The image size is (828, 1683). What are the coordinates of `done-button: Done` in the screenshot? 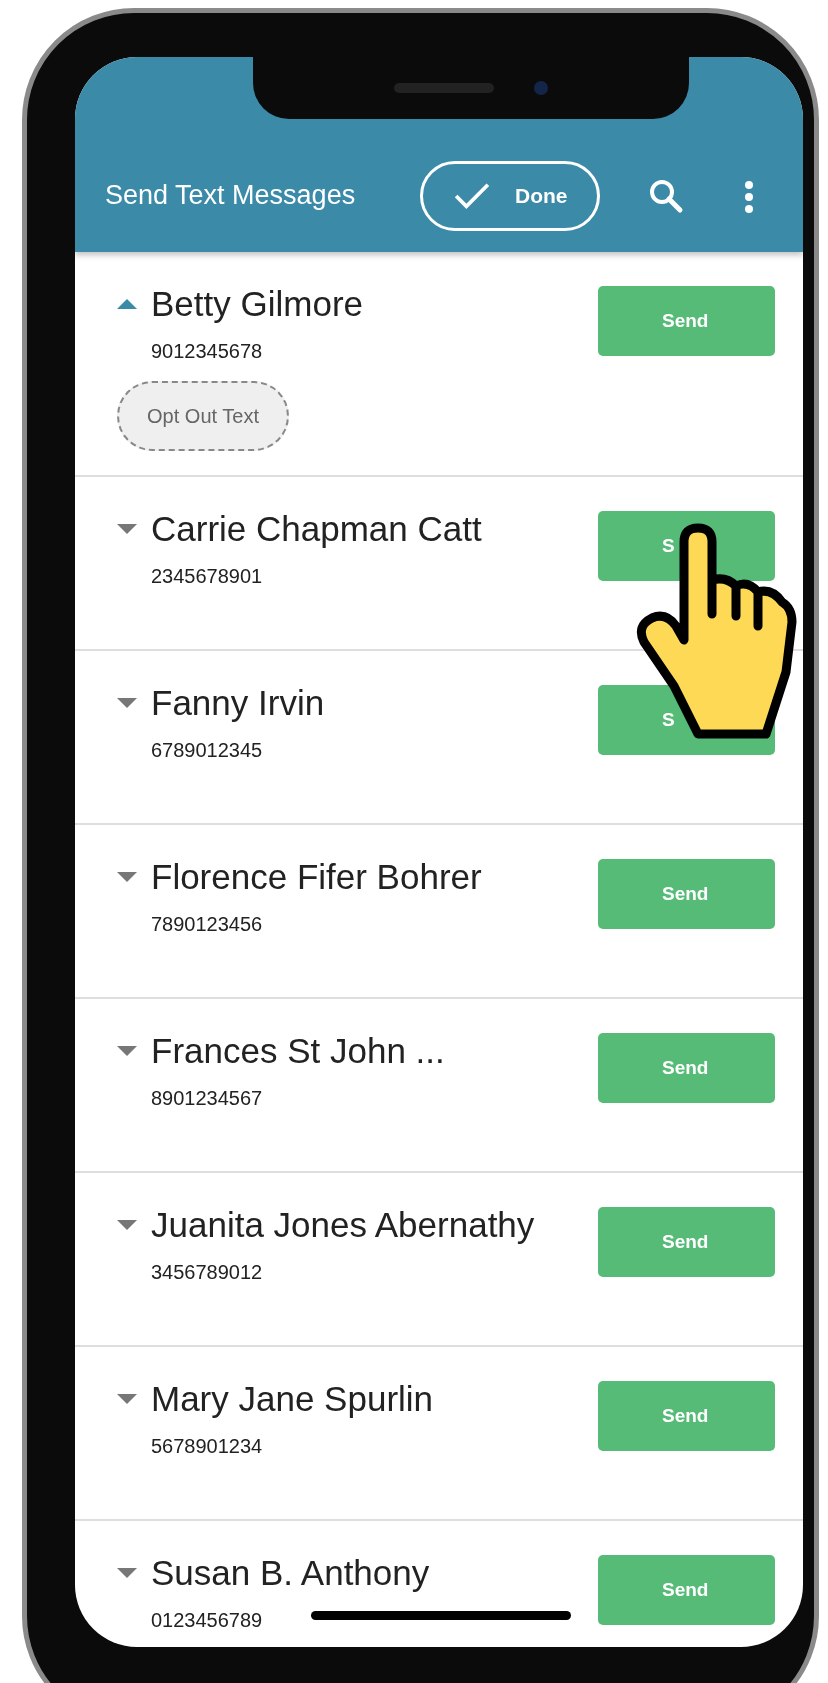 It's located at (510, 196).